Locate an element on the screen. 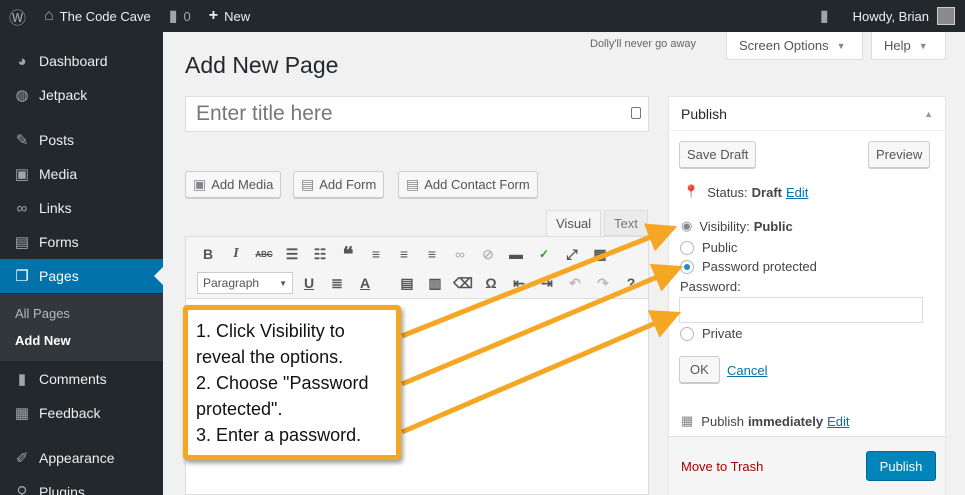 This screenshot has height=495, width=965. publish-button: Publish is located at coordinates (901, 466).